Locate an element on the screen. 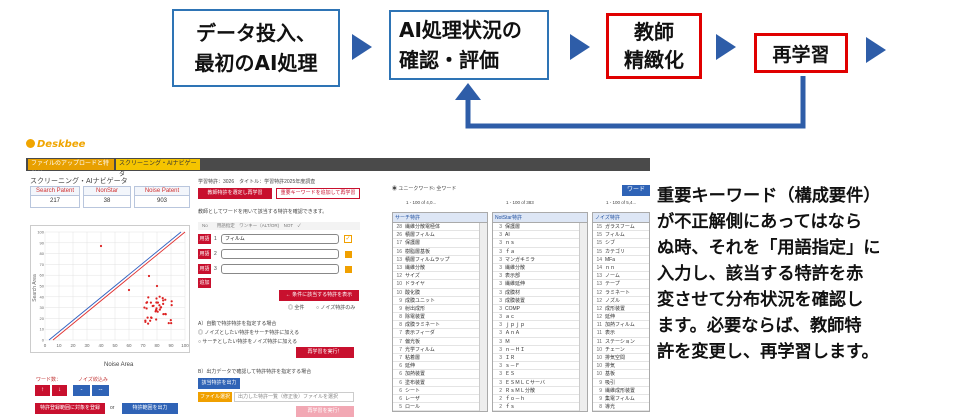  file-select-input: 出力した特許一覧（修正後）ファイルを選択 is located at coordinates (294, 397).